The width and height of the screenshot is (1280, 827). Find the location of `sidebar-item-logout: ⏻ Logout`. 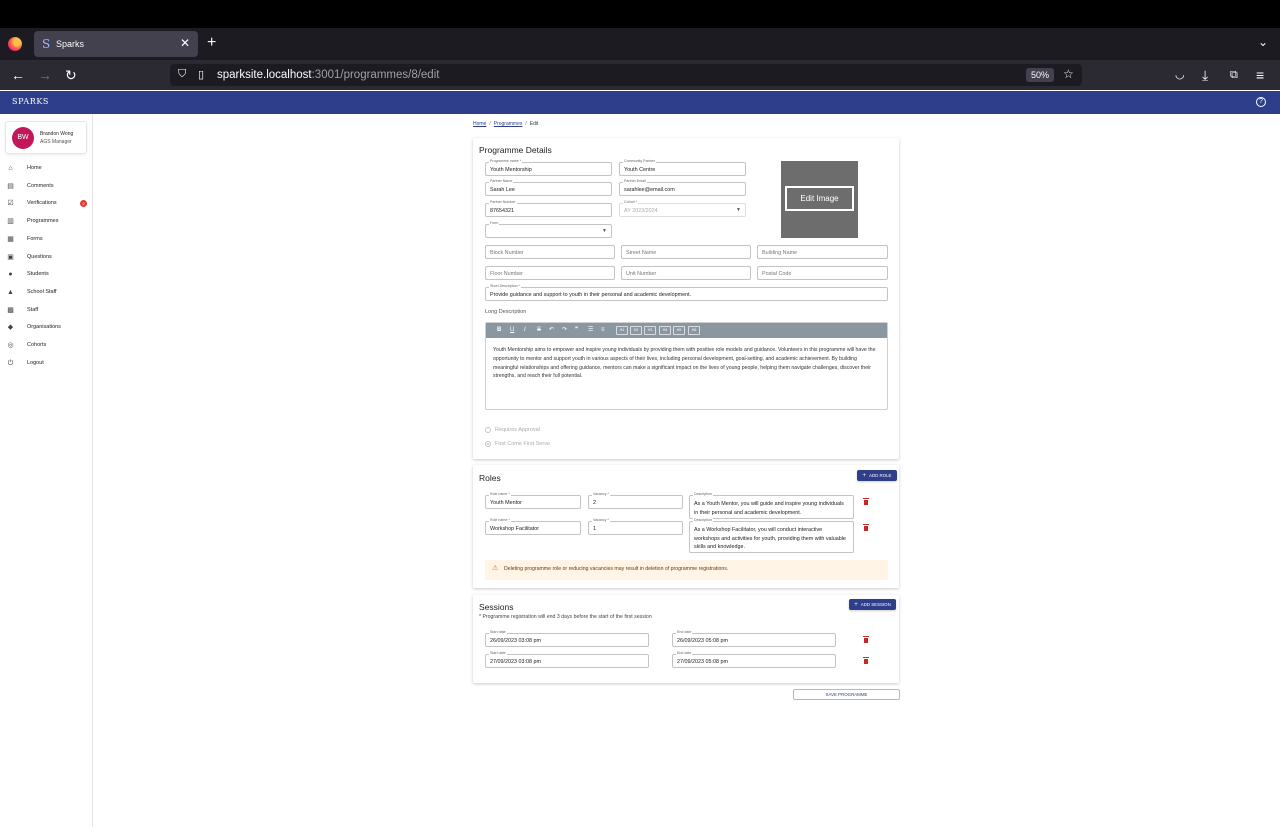

sidebar-item-logout: ⏻ Logout is located at coordinates (46, 364).